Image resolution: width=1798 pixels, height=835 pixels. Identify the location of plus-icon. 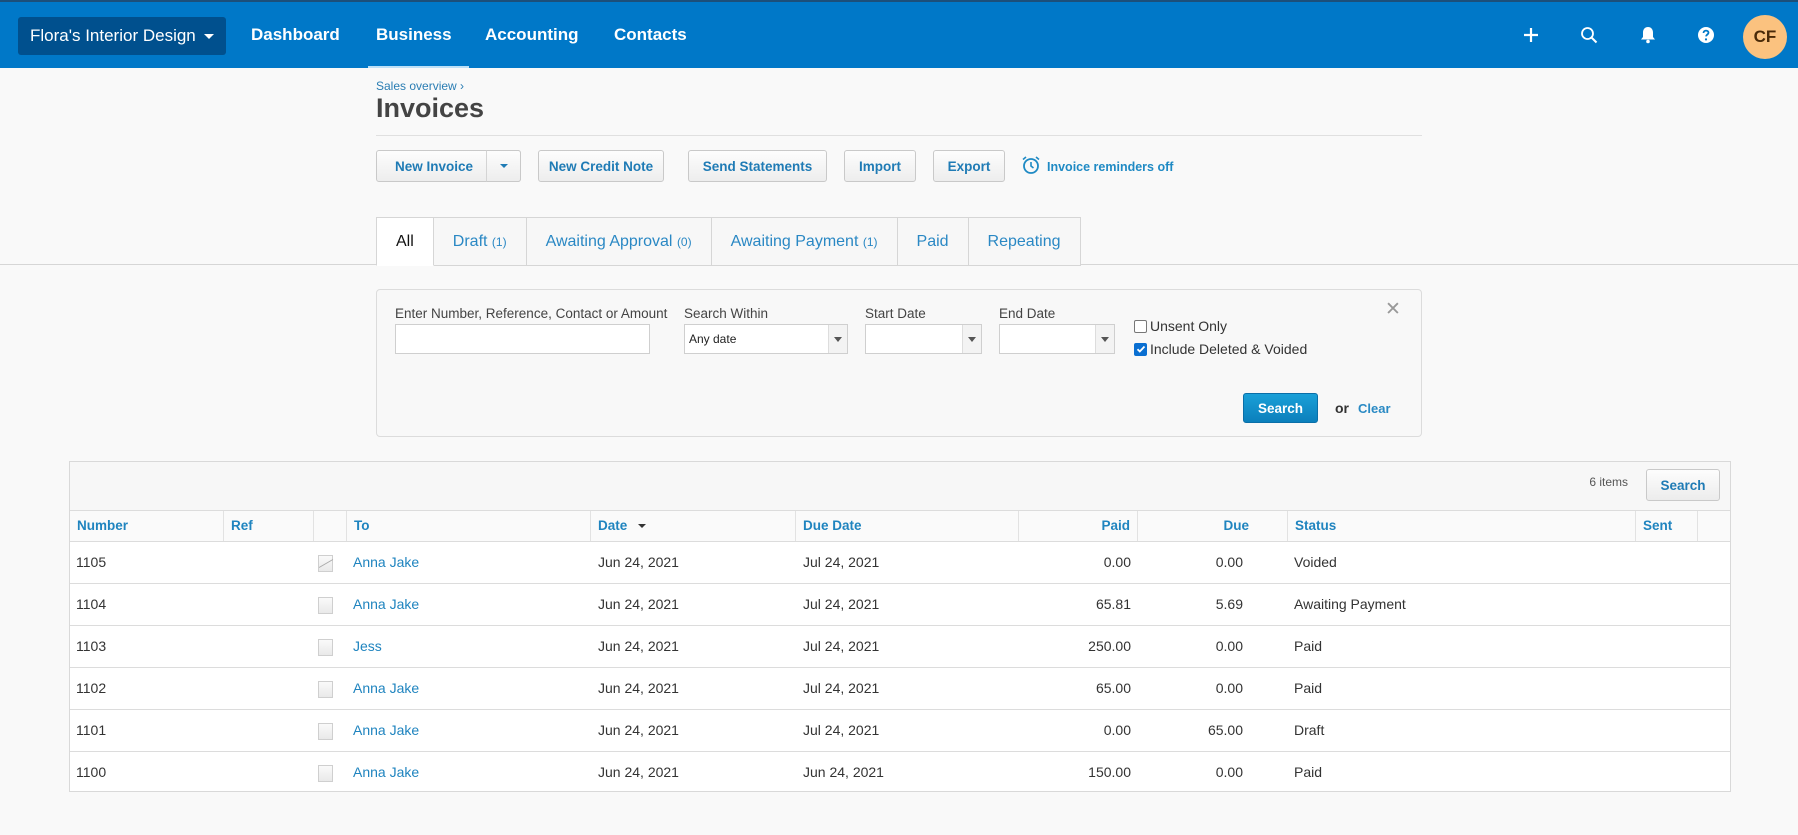
(1531, 35).